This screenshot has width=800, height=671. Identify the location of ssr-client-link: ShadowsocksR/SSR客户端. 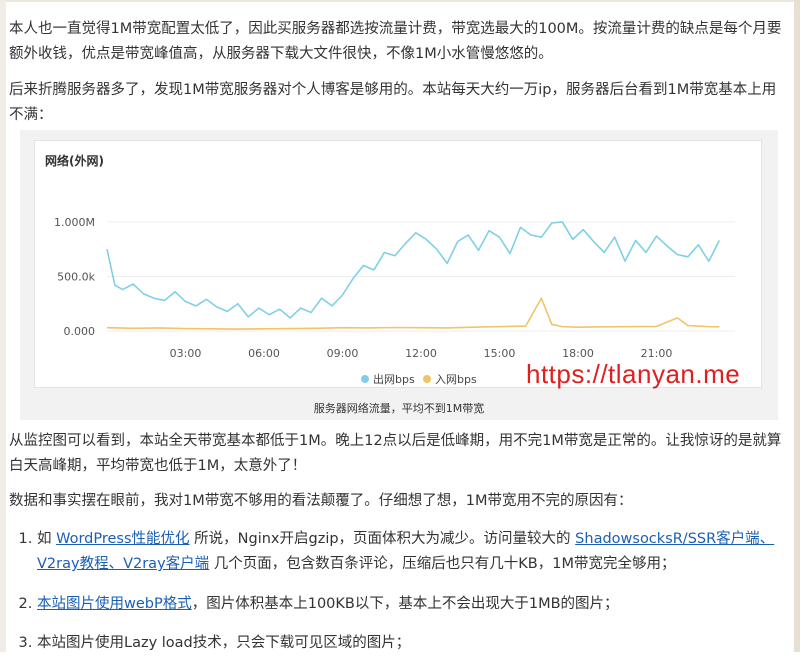
(667, 539).